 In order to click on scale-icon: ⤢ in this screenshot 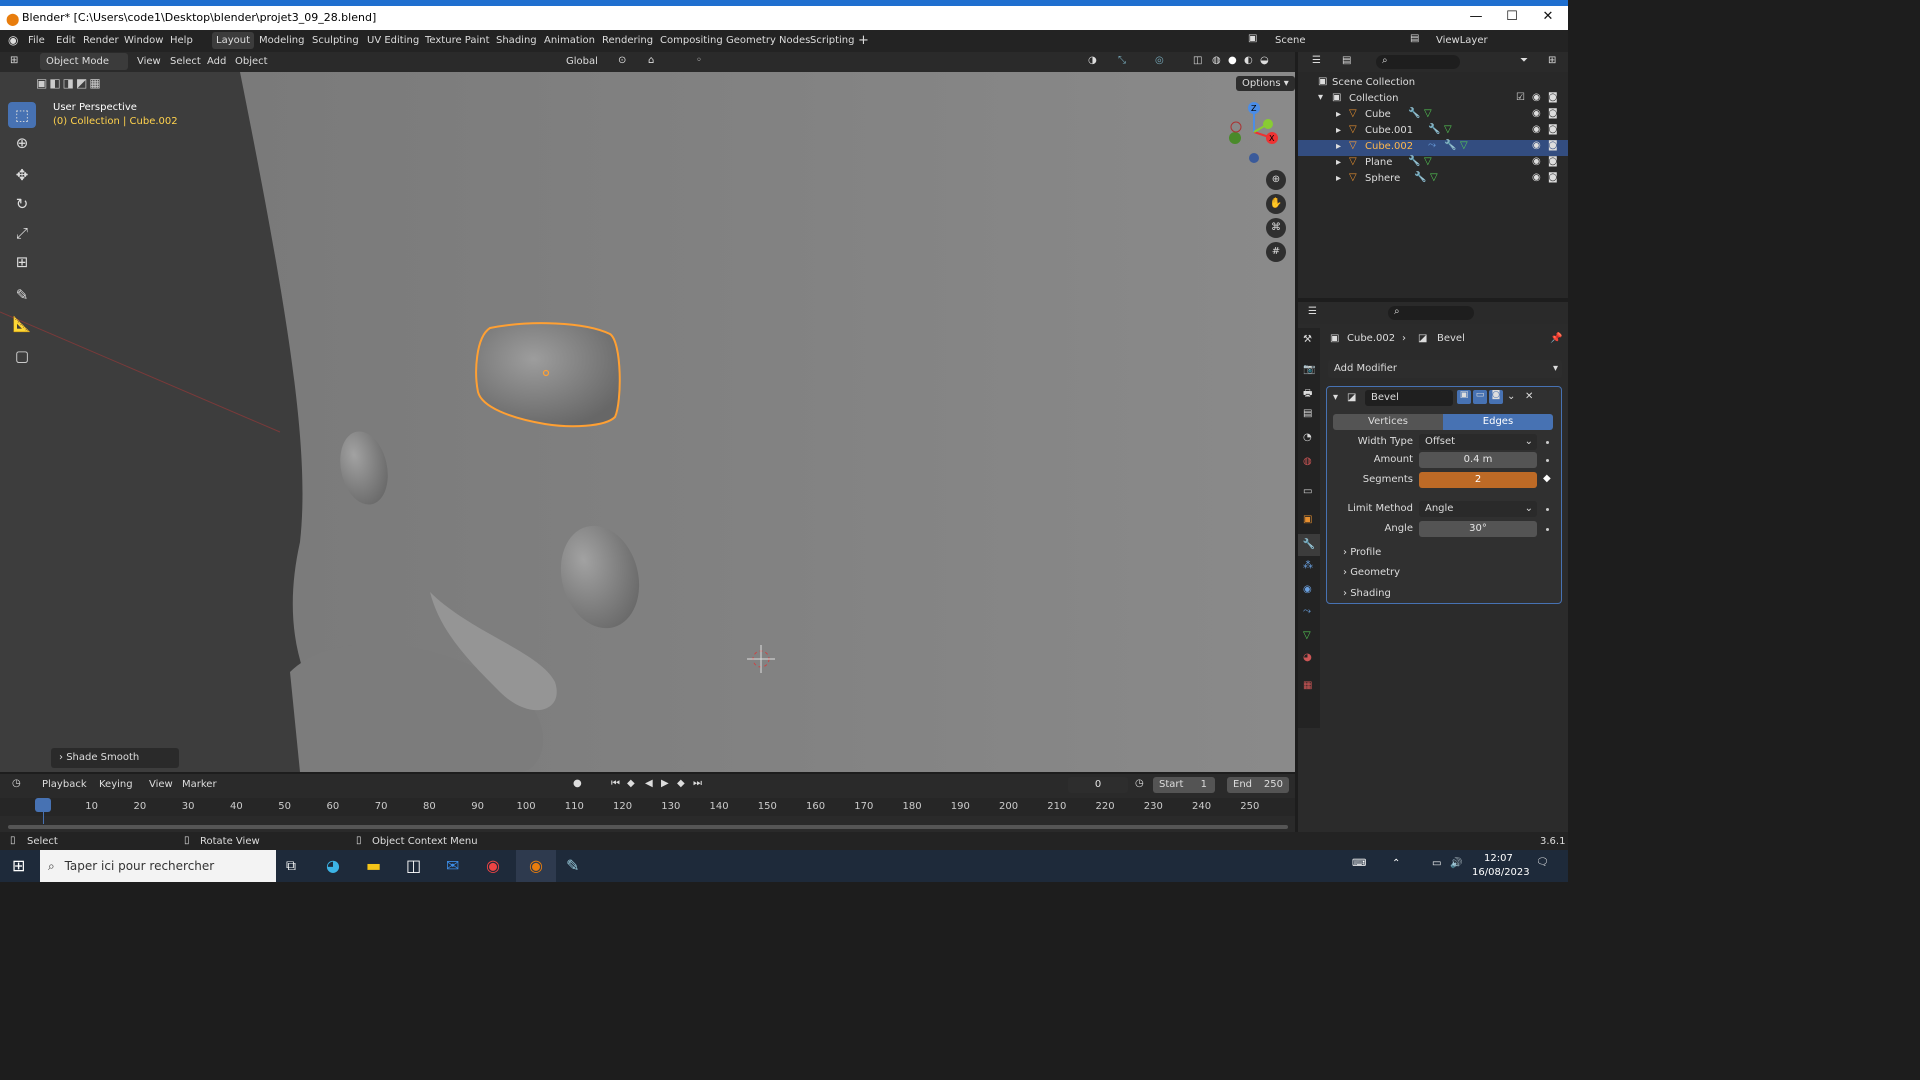, I will do `click(22, 233)`.